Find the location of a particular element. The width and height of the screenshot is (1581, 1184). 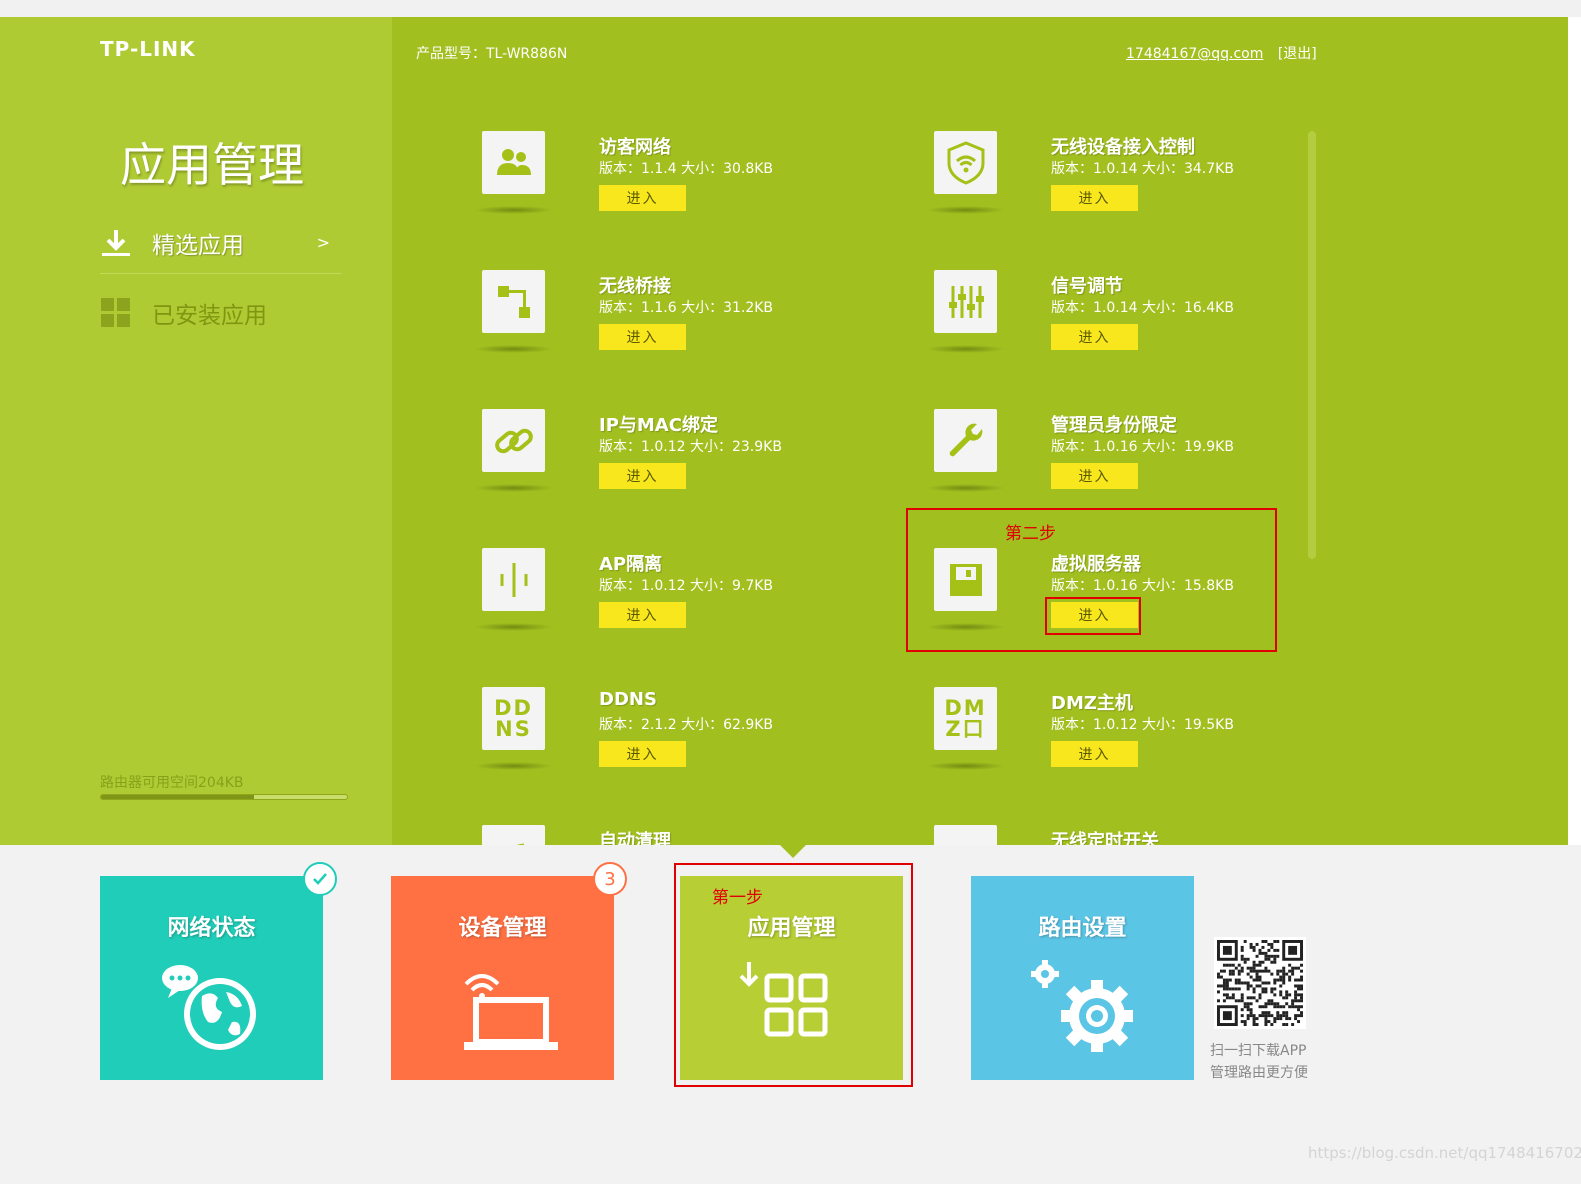

dmz-text-icon: DM Z口 is located at coordinates (965, 718).